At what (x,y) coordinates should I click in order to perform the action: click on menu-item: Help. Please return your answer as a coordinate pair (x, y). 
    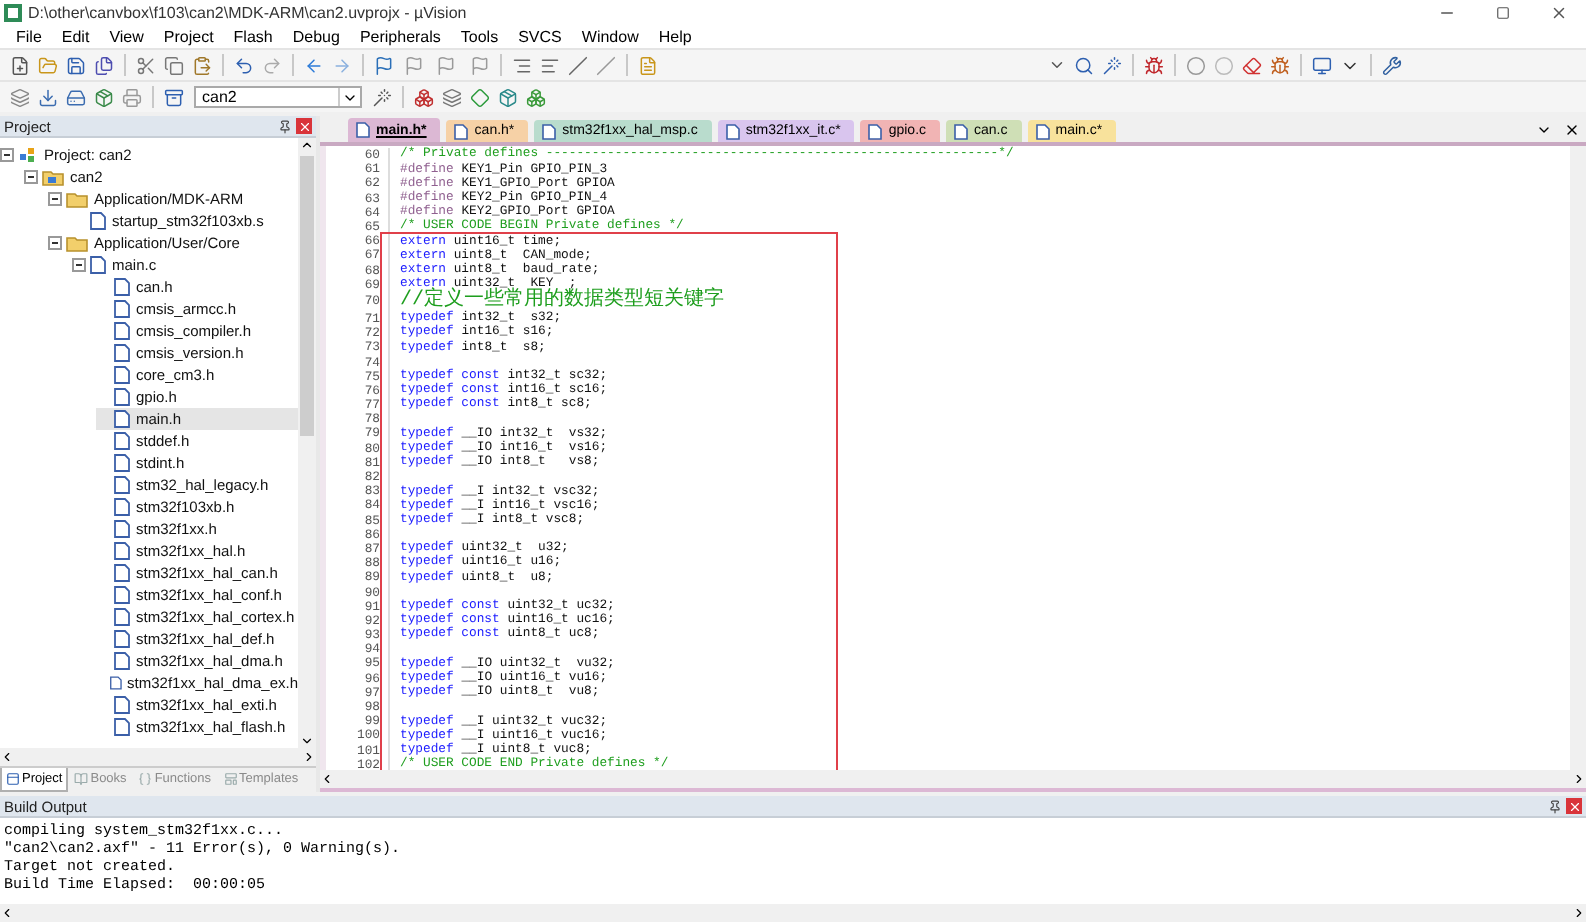
    Looking at the image, I should click on (675, 36).